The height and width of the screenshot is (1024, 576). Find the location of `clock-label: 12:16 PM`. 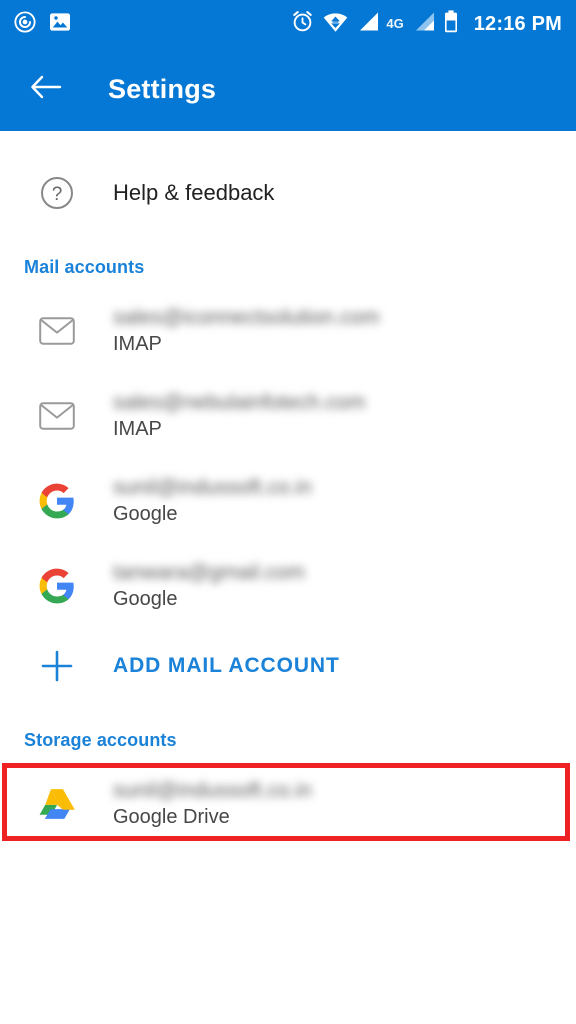

clock-label: 12:16 PM is located at coordinates (517, 23).